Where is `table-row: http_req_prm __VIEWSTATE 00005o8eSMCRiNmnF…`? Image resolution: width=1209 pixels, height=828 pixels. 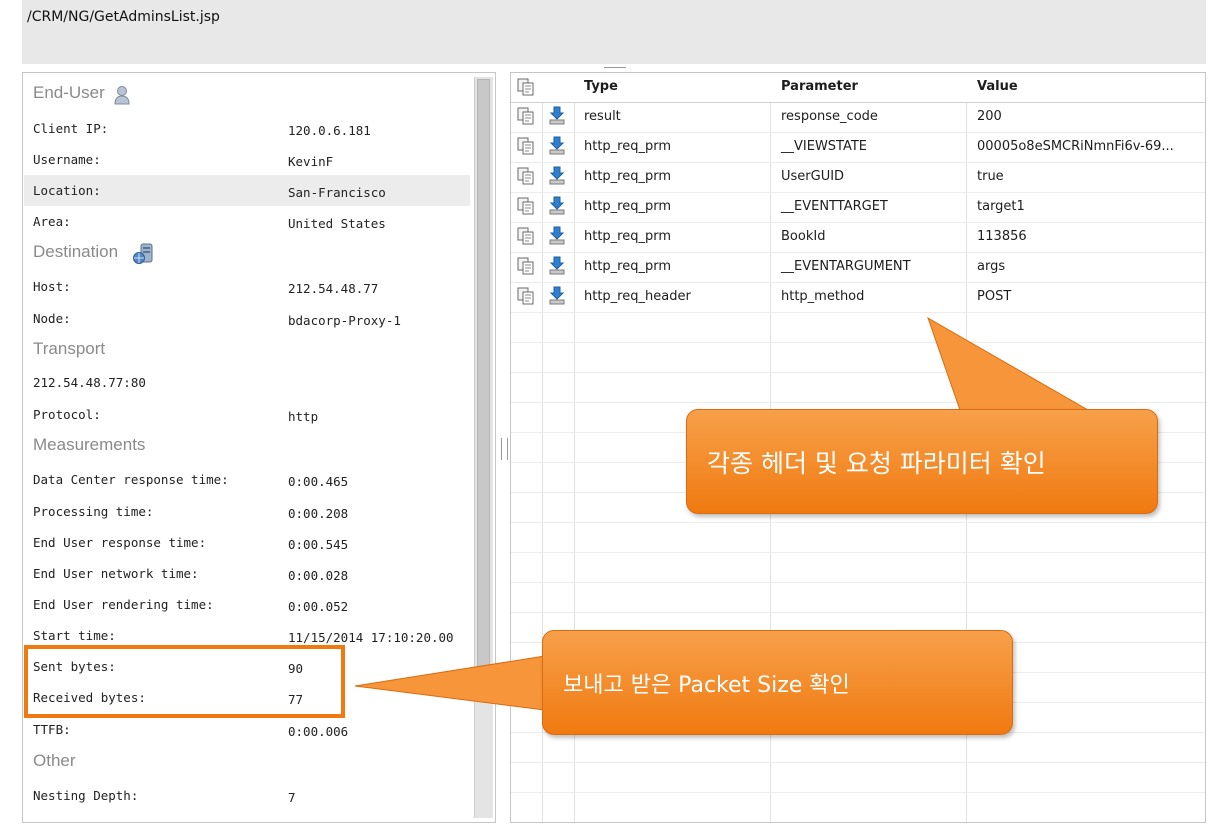 table-row: http_req_prm __VIEWSTATE 00005o8eSMCRiNmnF… is located at coordinates (858, 147).